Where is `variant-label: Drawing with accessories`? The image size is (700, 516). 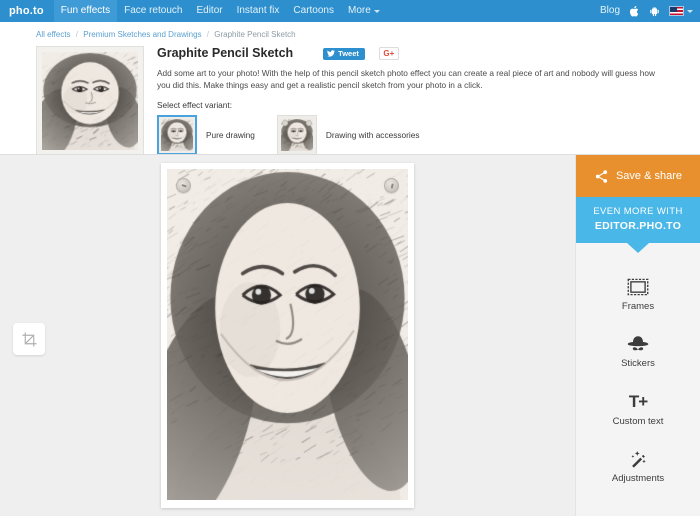
variant-label: Drawing with accessories is located at coordinates (372, 134).